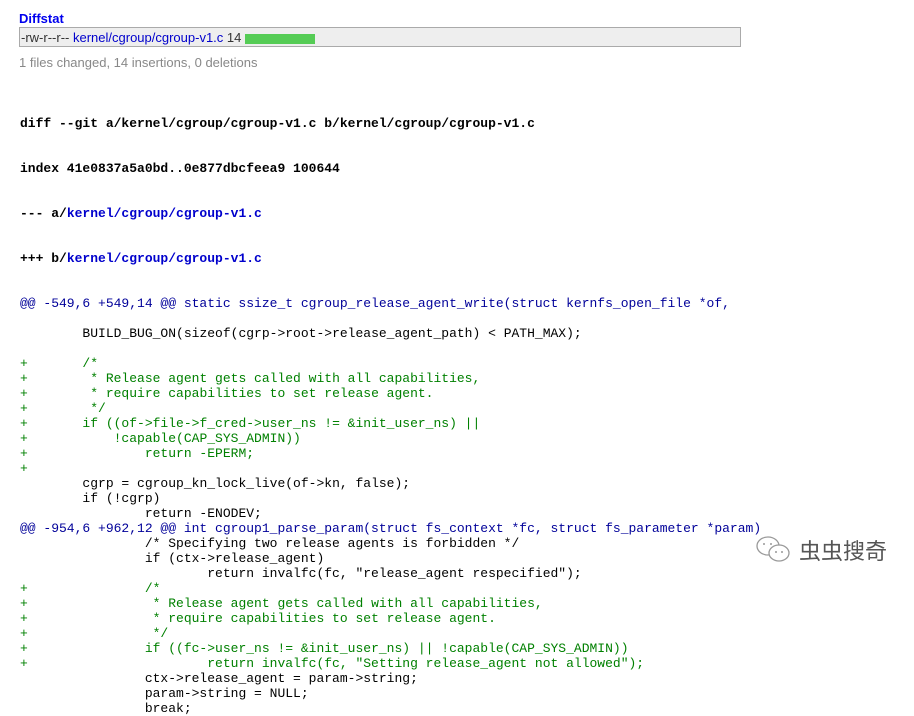 The image size is (914, 716). I want to click on added-line: + return -EPERM;, so click(137, 453).